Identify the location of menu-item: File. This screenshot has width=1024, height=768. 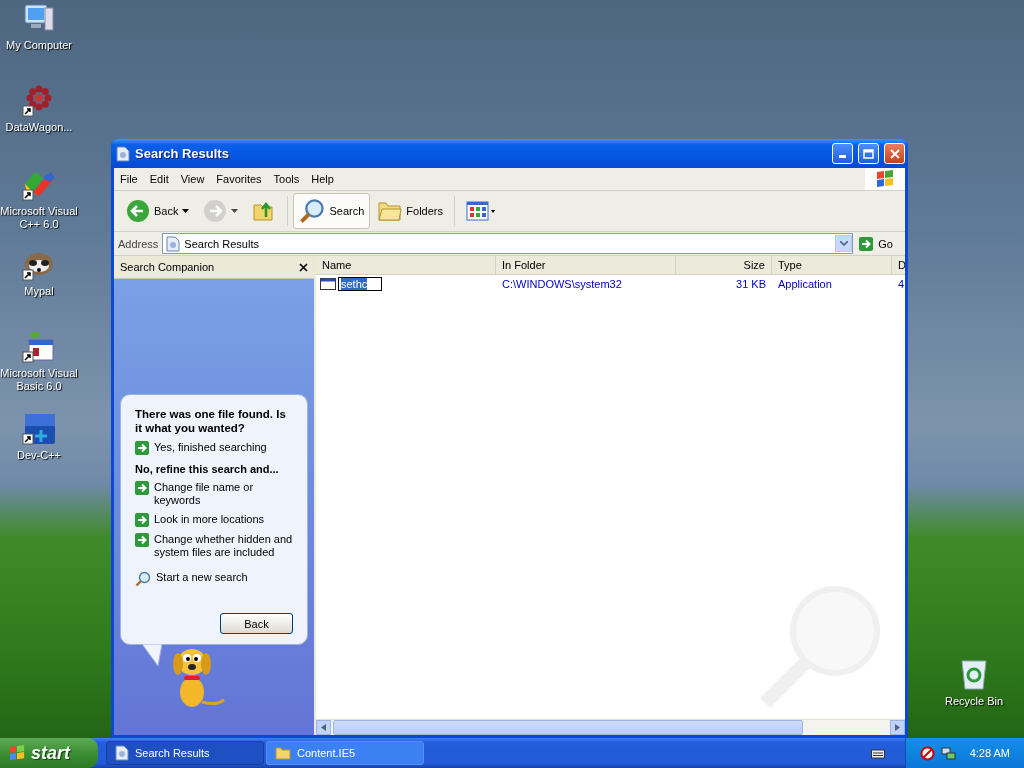
(129, 179).